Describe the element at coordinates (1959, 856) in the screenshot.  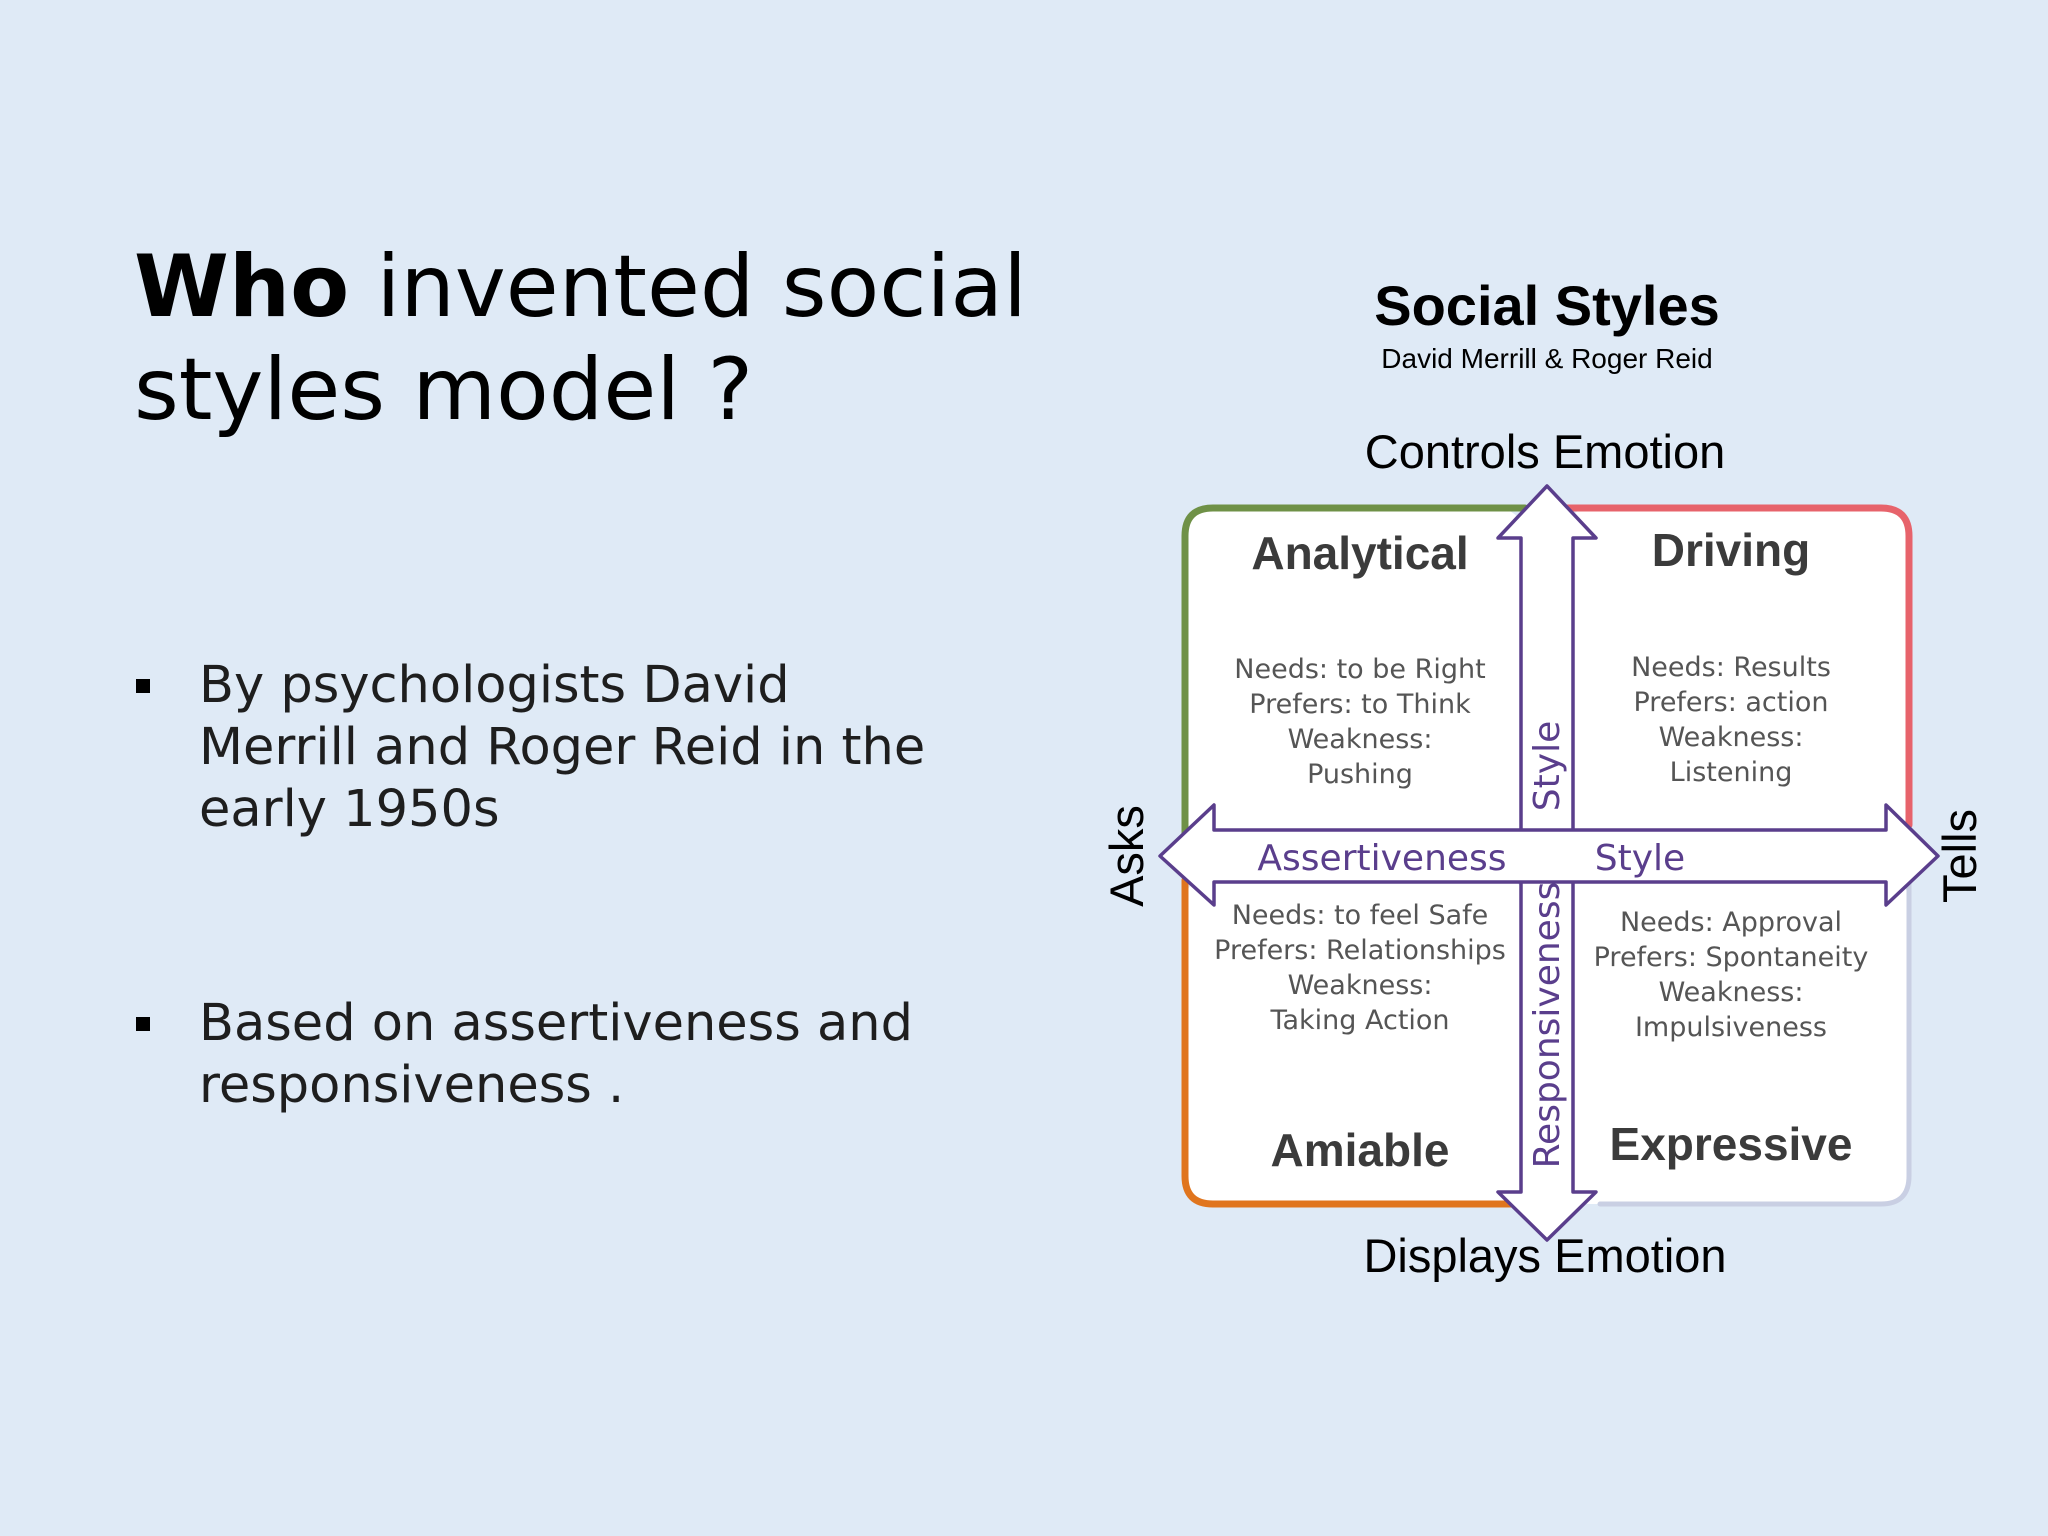
I see `axis-right-label: Tells` at that location.